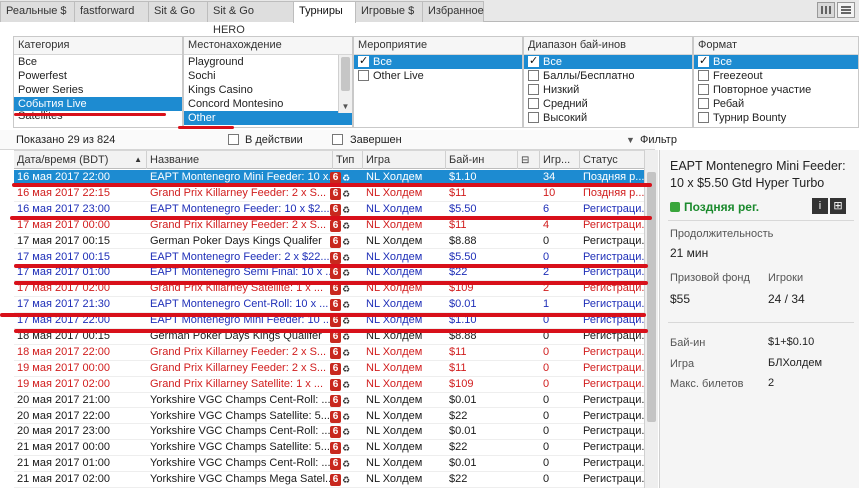 Image resolution: width=859 pixels, height=488 pixels. Describe the element at coordinates (98, 62) in the screenshot. I see `category-item-all: Все` at that location.